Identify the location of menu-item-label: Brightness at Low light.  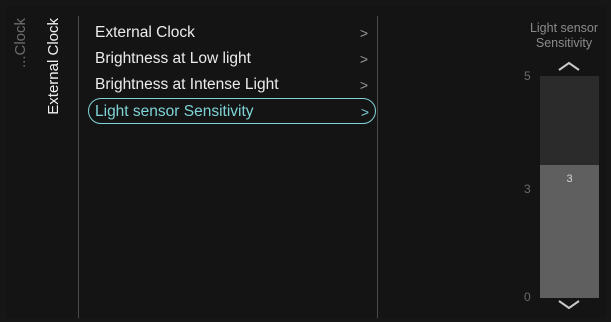
(173, 58).